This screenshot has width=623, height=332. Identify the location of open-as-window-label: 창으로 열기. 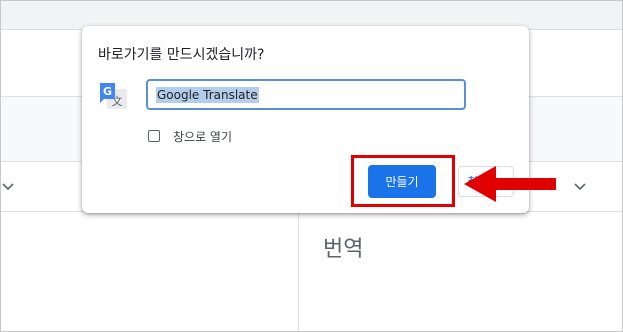
(203, 137).